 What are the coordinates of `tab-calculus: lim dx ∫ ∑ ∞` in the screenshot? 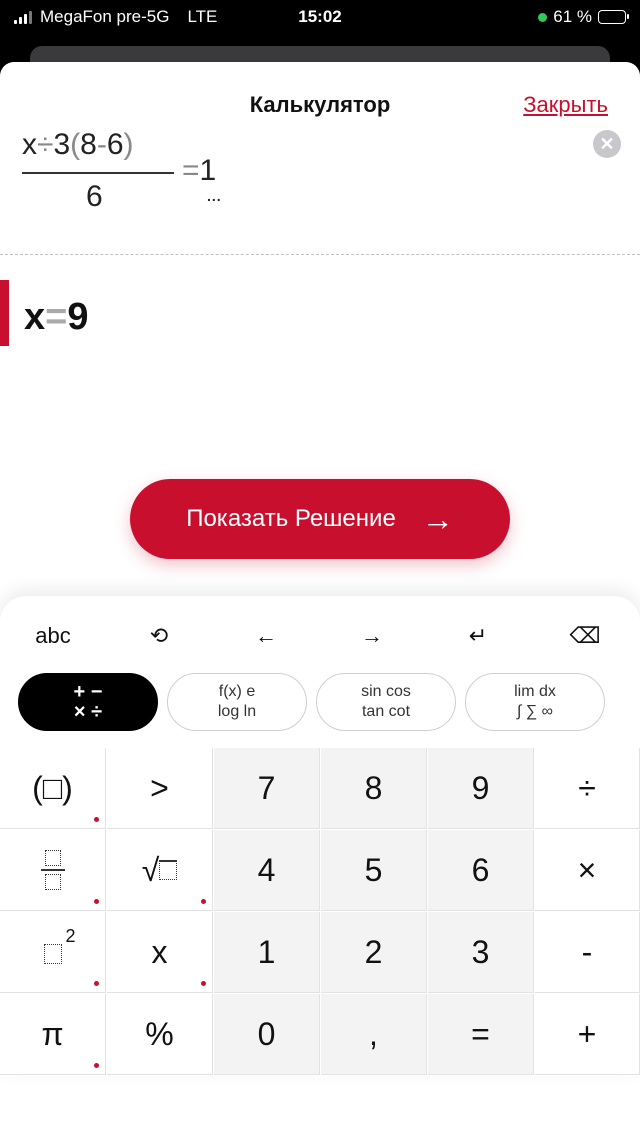 It's located at (535, 702).